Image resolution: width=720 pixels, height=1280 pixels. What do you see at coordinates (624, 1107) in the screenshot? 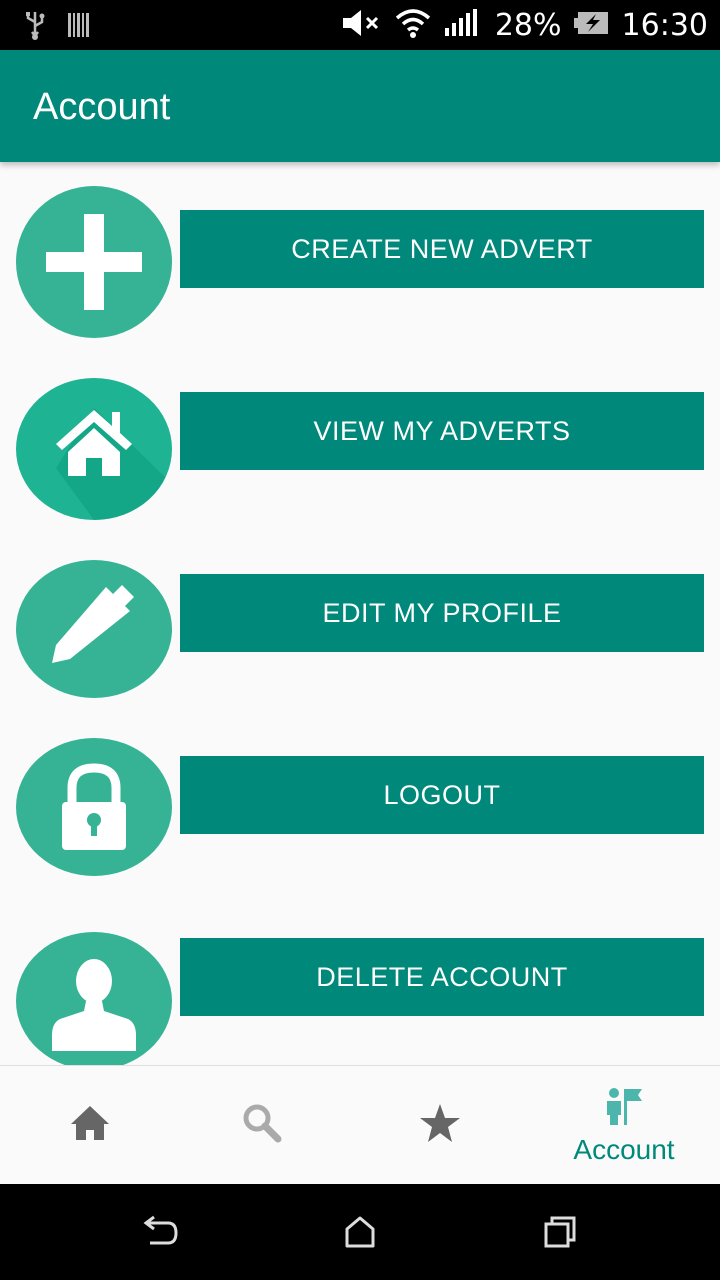
I see `account-icon` at bounding box center [624, 1107].